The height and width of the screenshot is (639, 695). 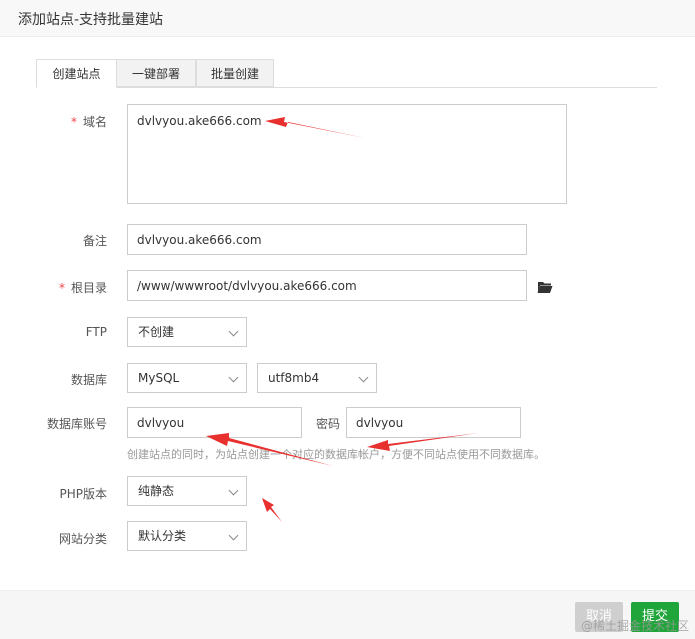 What do you see at coordinates (187, 536) in the screenshot?
I see `site-category-select: 默认分类` at bounding box center [187, 536].